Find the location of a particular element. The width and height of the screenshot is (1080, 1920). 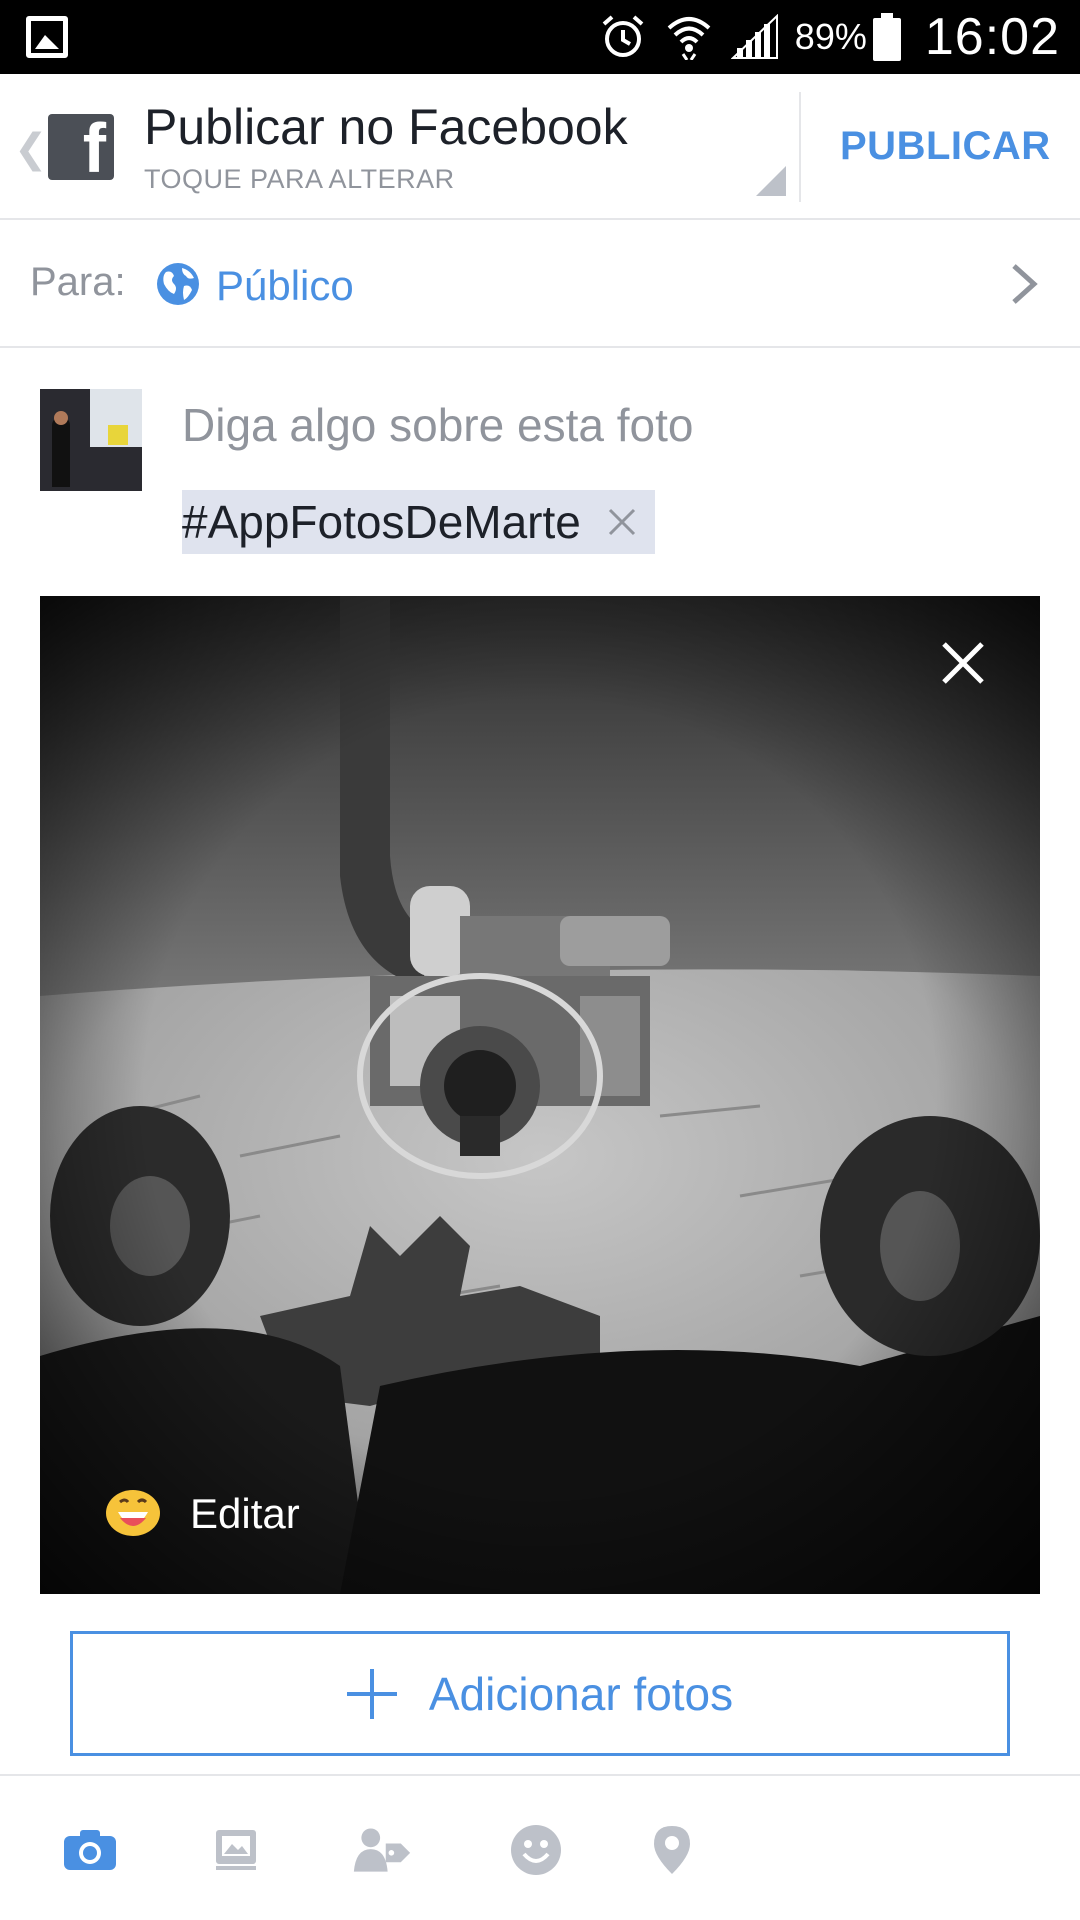

emoji-icon is located at coordinates (536, 1850).